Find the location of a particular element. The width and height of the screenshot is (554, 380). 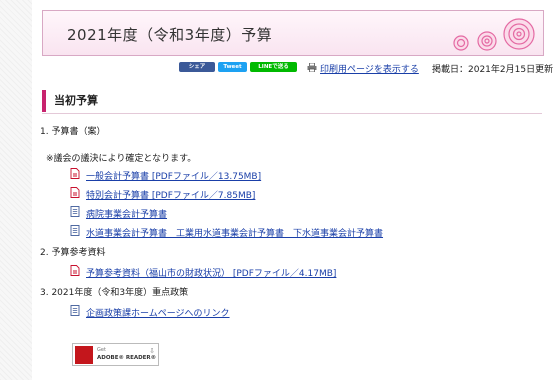

list-item-budget: 1. 予算書（案） is located at coordinates (73, 132).